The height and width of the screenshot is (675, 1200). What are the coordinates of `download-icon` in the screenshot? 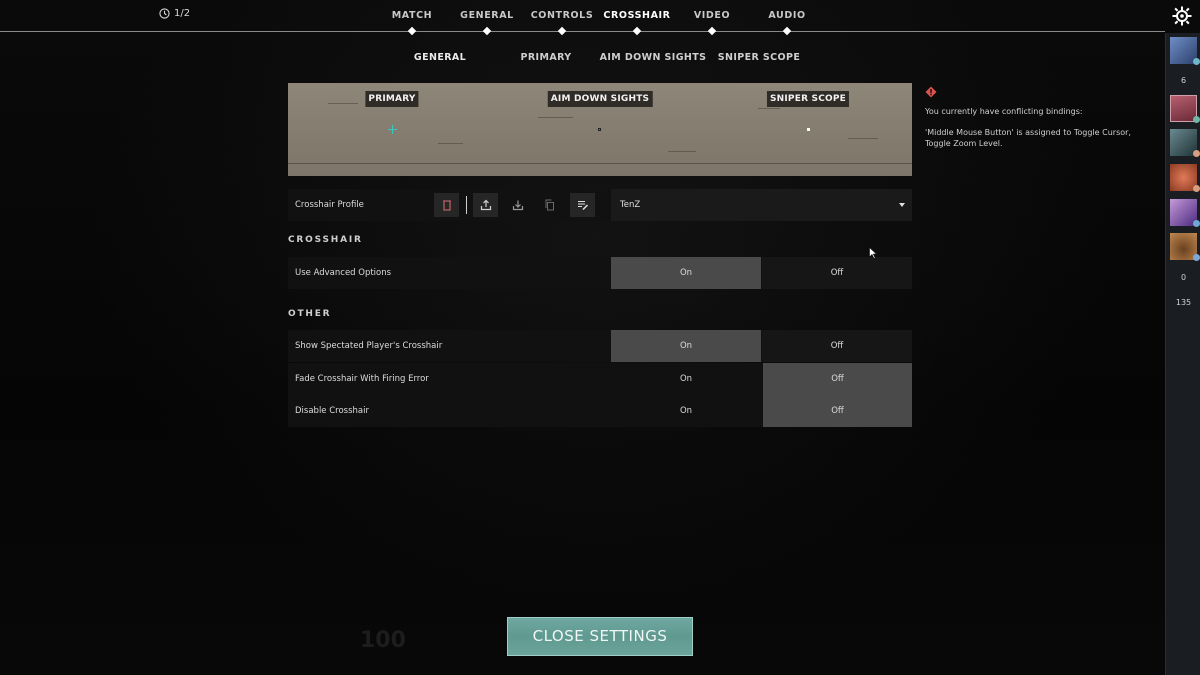 It's located at (517, 205).